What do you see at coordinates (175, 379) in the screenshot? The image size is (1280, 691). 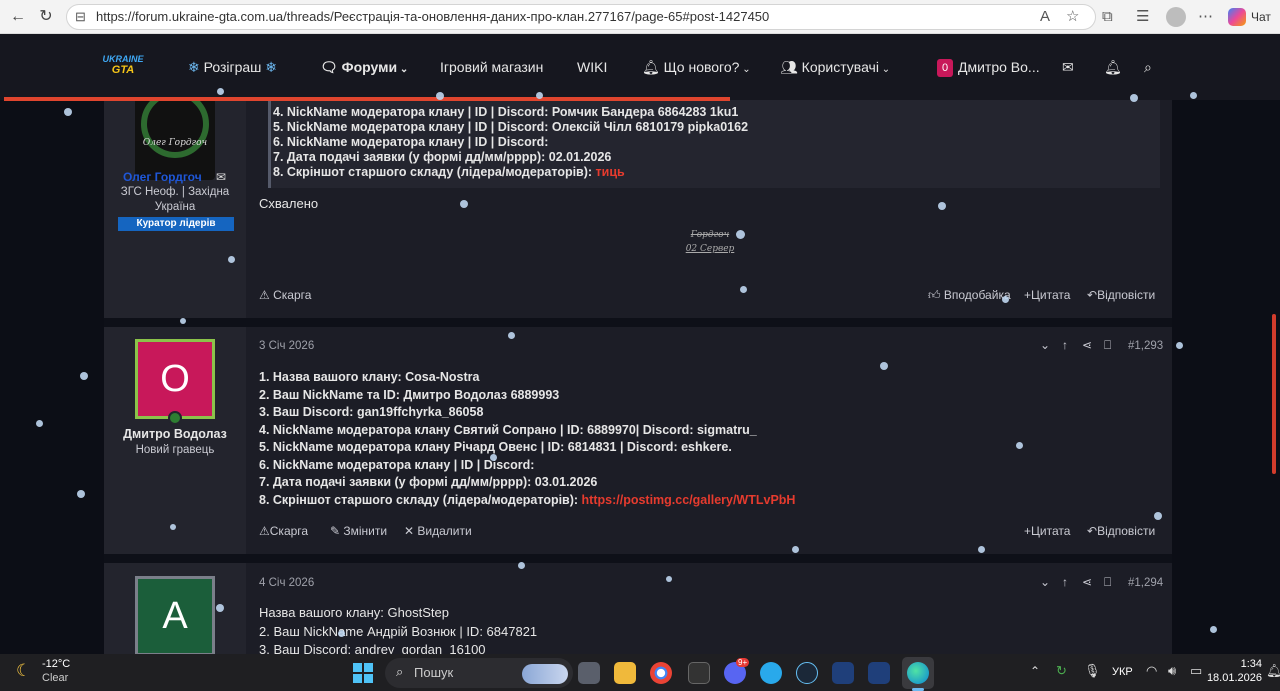 I see `post-mid-avatar: О` at bounding box center [175, 379].